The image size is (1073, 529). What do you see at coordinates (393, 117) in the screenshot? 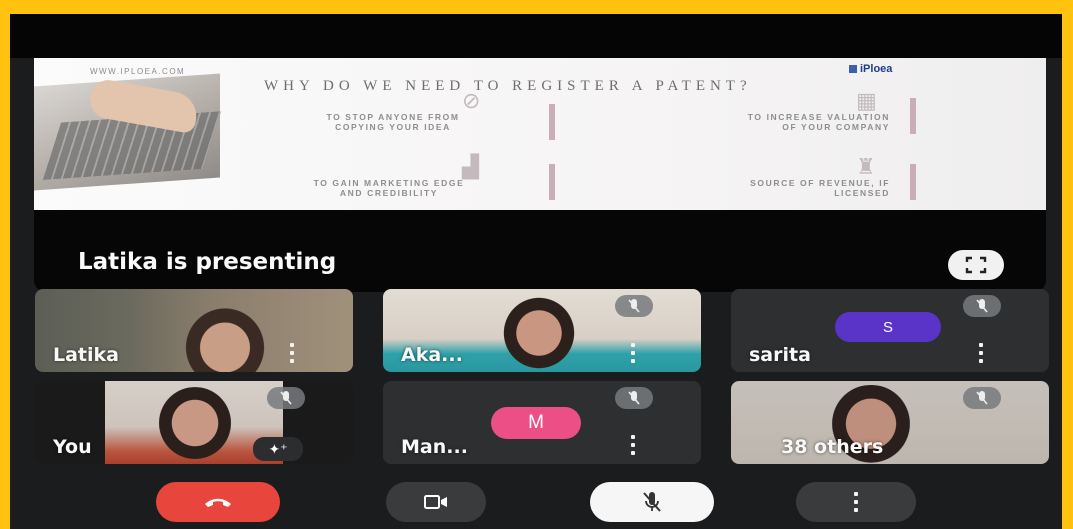
I see `slide-item-line: TO STOP ANYONE FROM` at bounding box center [393, 117].